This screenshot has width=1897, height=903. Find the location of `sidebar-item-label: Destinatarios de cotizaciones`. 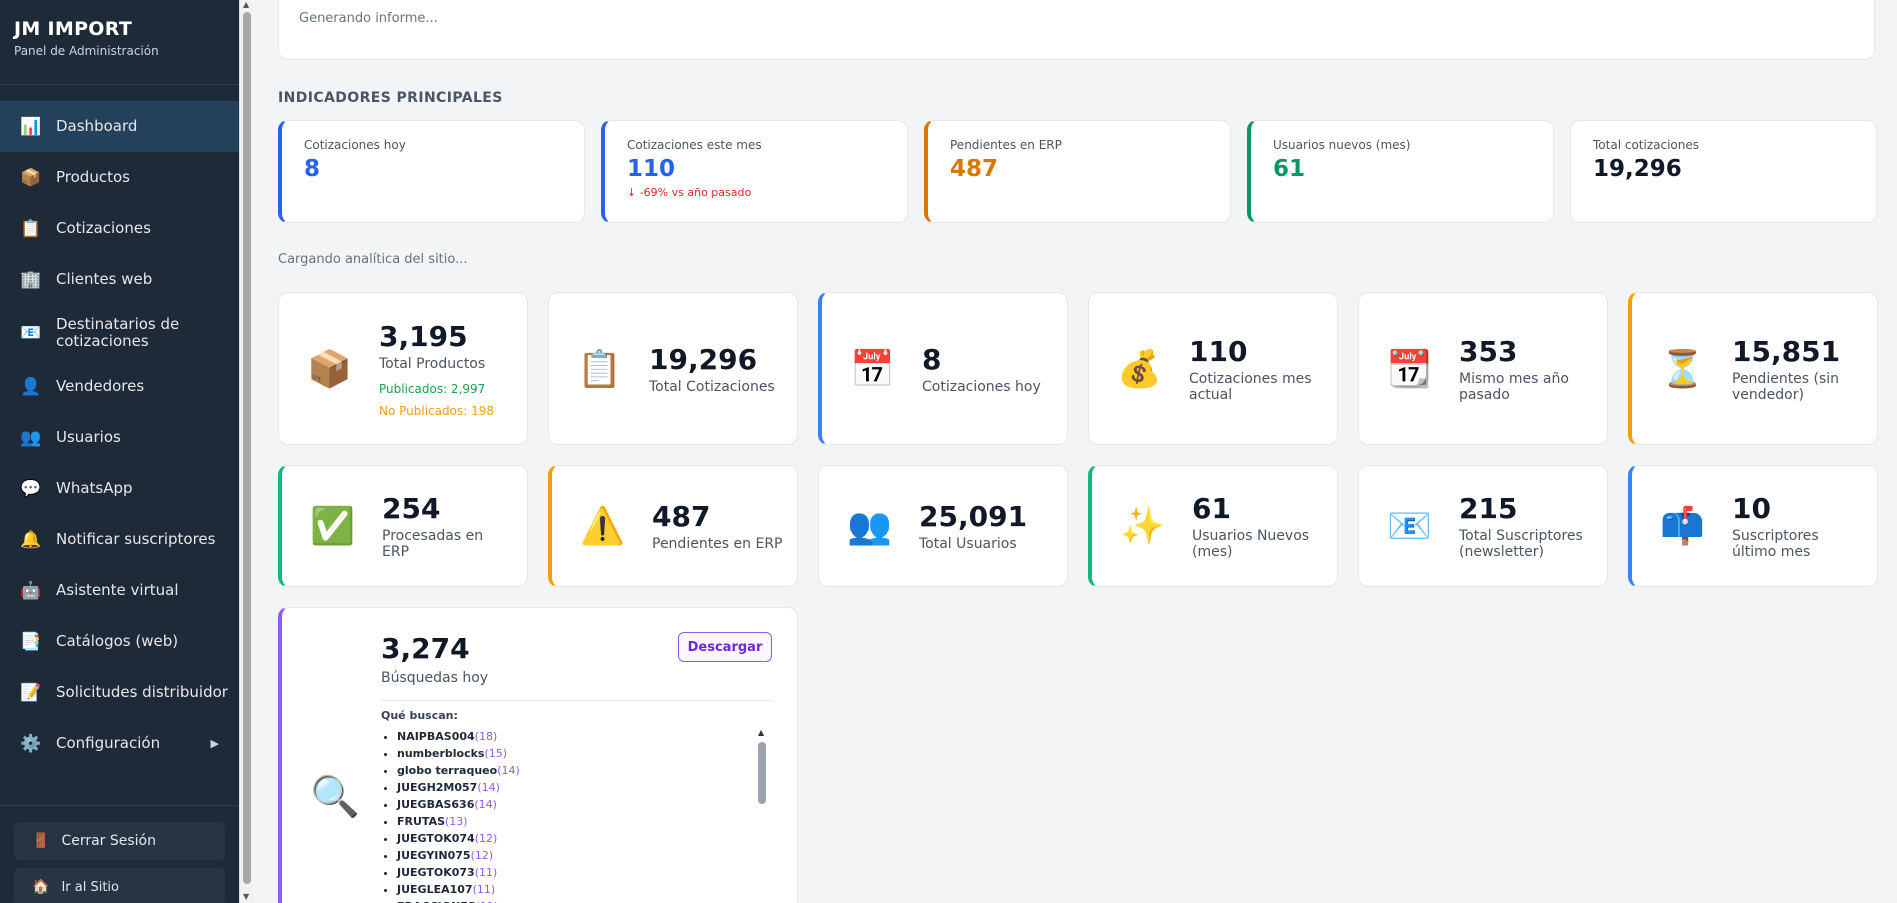

sidebar-item-label: Destinatarios de cotizaciones is located at coordinates (118, 332).